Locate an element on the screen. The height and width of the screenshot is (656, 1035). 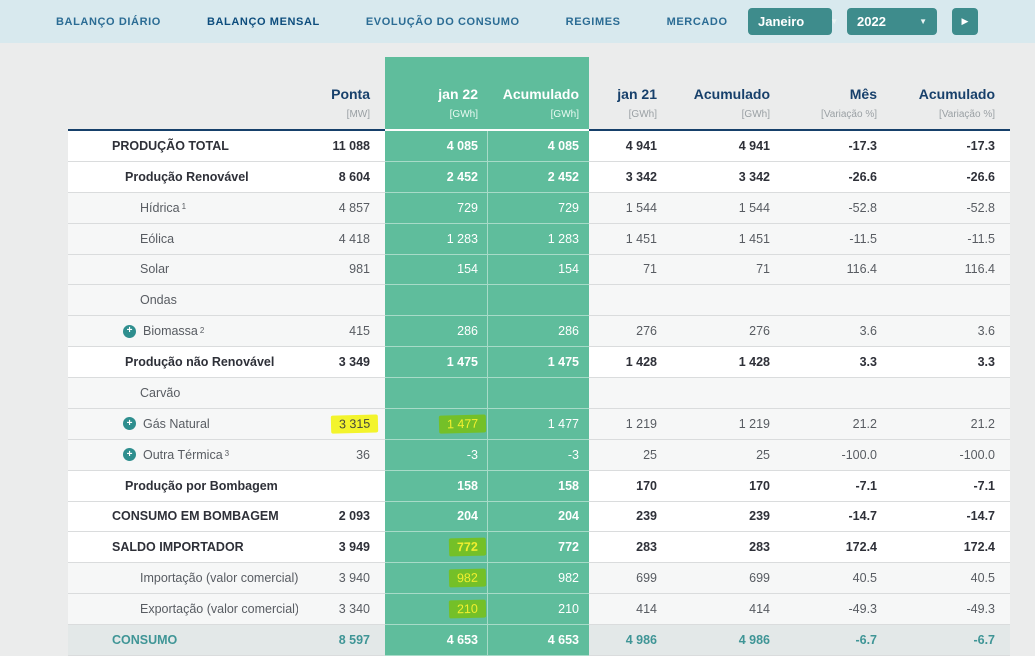
value-cell: 3 315 is located at coordinates (341, 424).